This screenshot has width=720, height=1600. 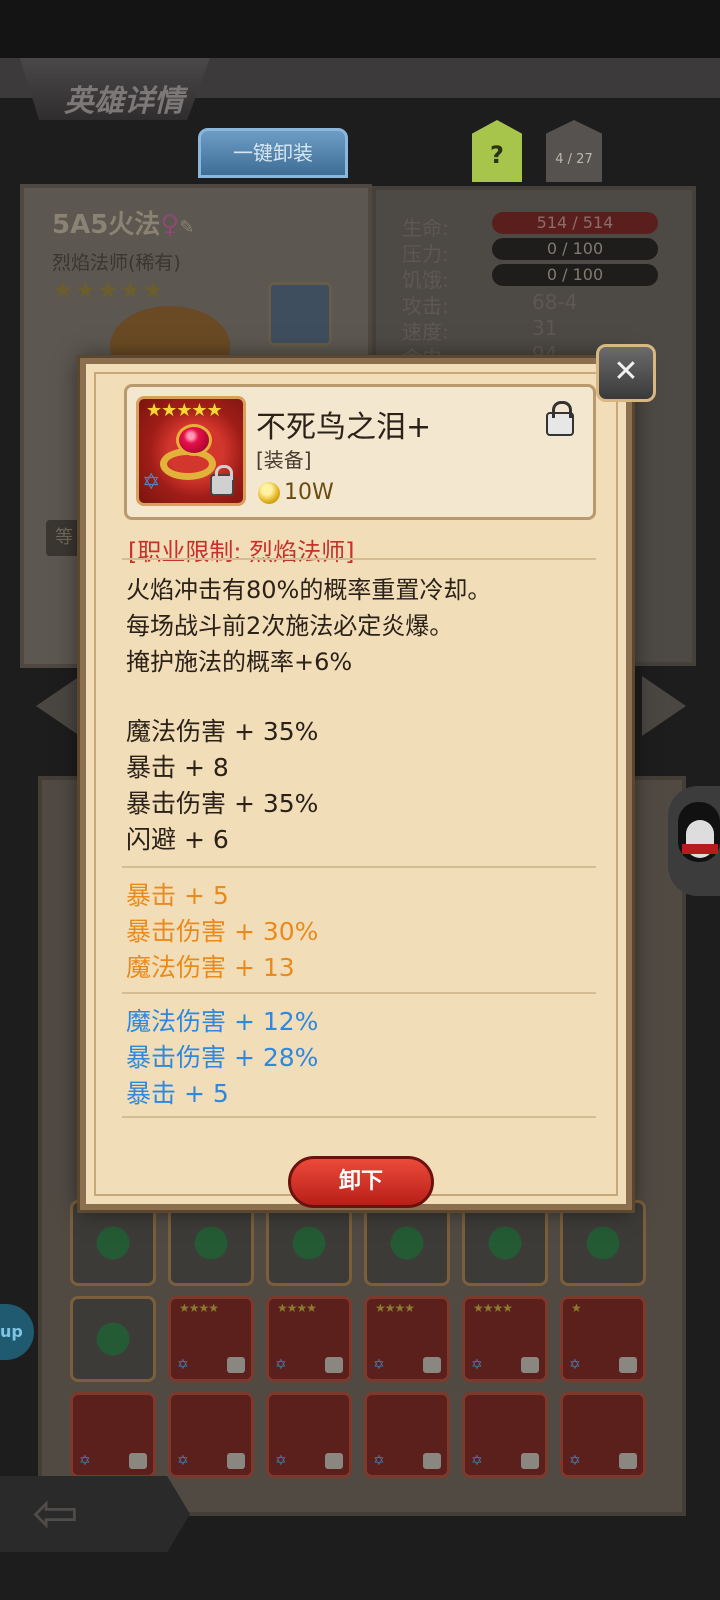 What do you see at coordinates (497, 151) in the screenshot?
I see `help-button: ?` at bounding box center [497, 151].